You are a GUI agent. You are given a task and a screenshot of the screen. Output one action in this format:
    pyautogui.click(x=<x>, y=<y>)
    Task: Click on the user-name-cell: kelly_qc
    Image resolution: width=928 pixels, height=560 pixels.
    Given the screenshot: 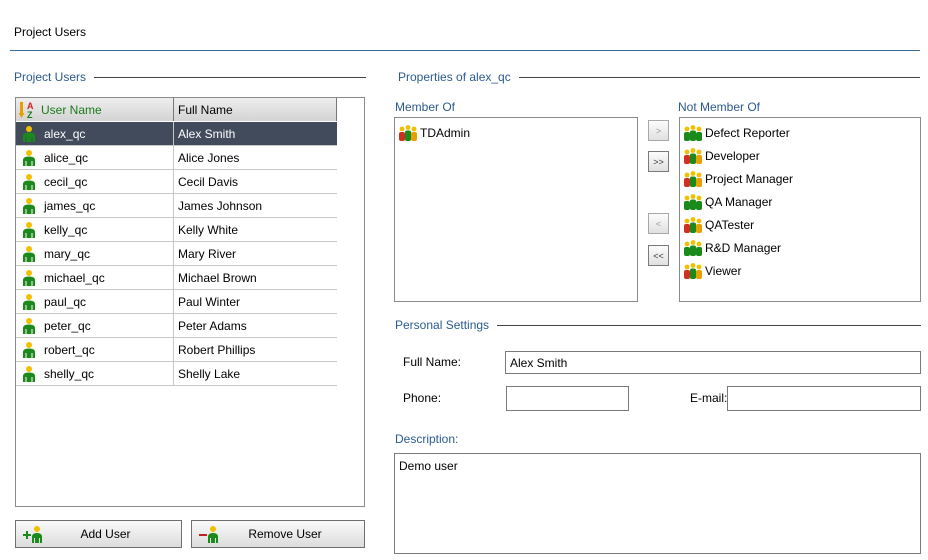 What is the action you would take?
    pyautogui.click(x=95, y=229)
    